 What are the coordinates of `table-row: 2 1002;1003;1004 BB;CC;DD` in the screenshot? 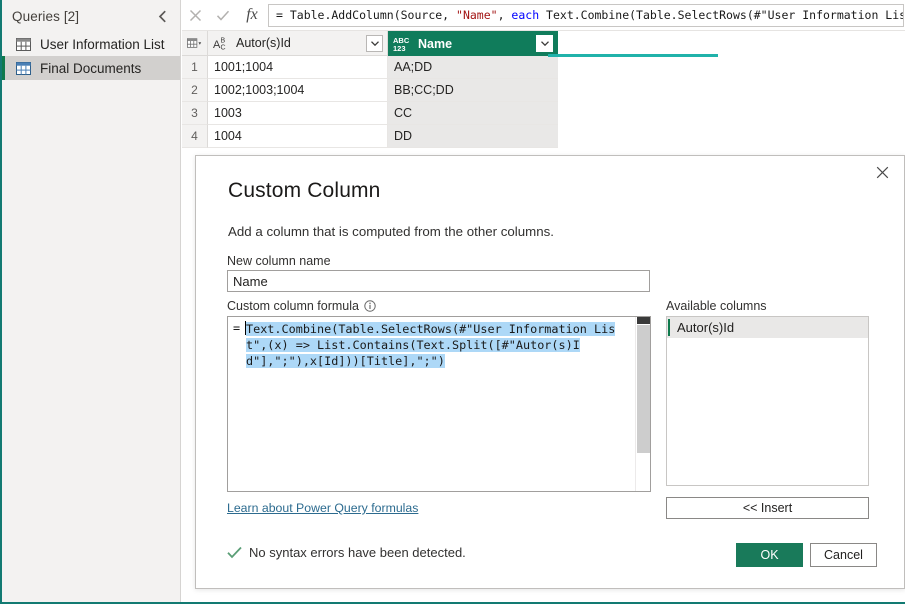 It's located at (543, 90).